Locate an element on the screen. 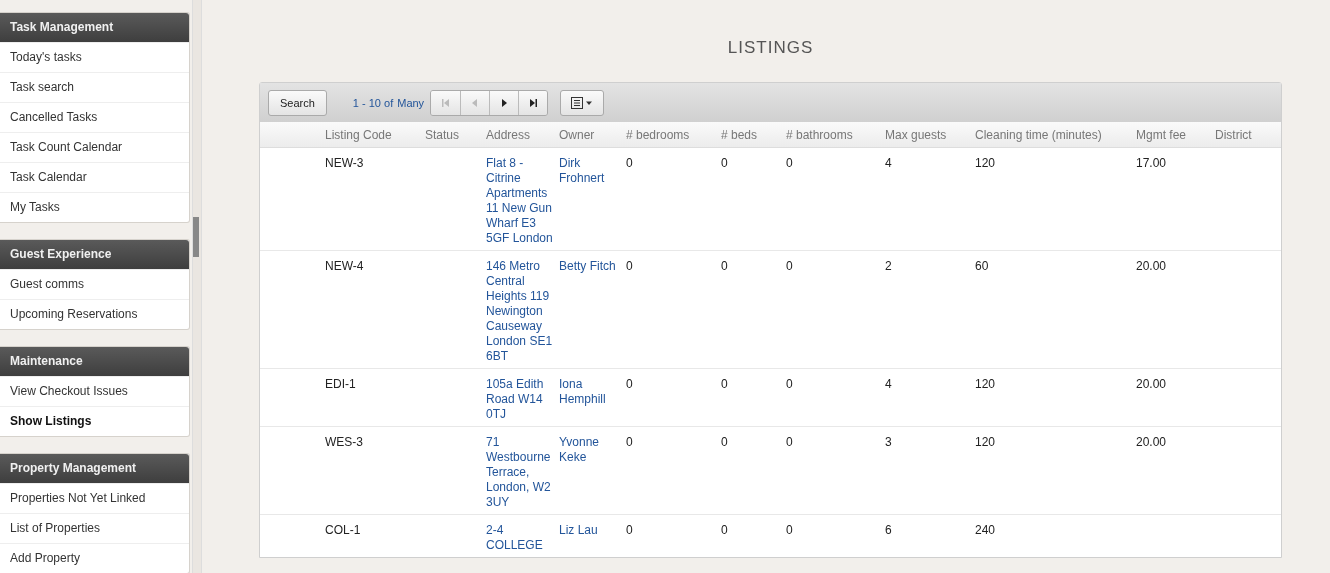  address-link: 105a Edith Road W14 0TJ is located at coordinates (519, 399).